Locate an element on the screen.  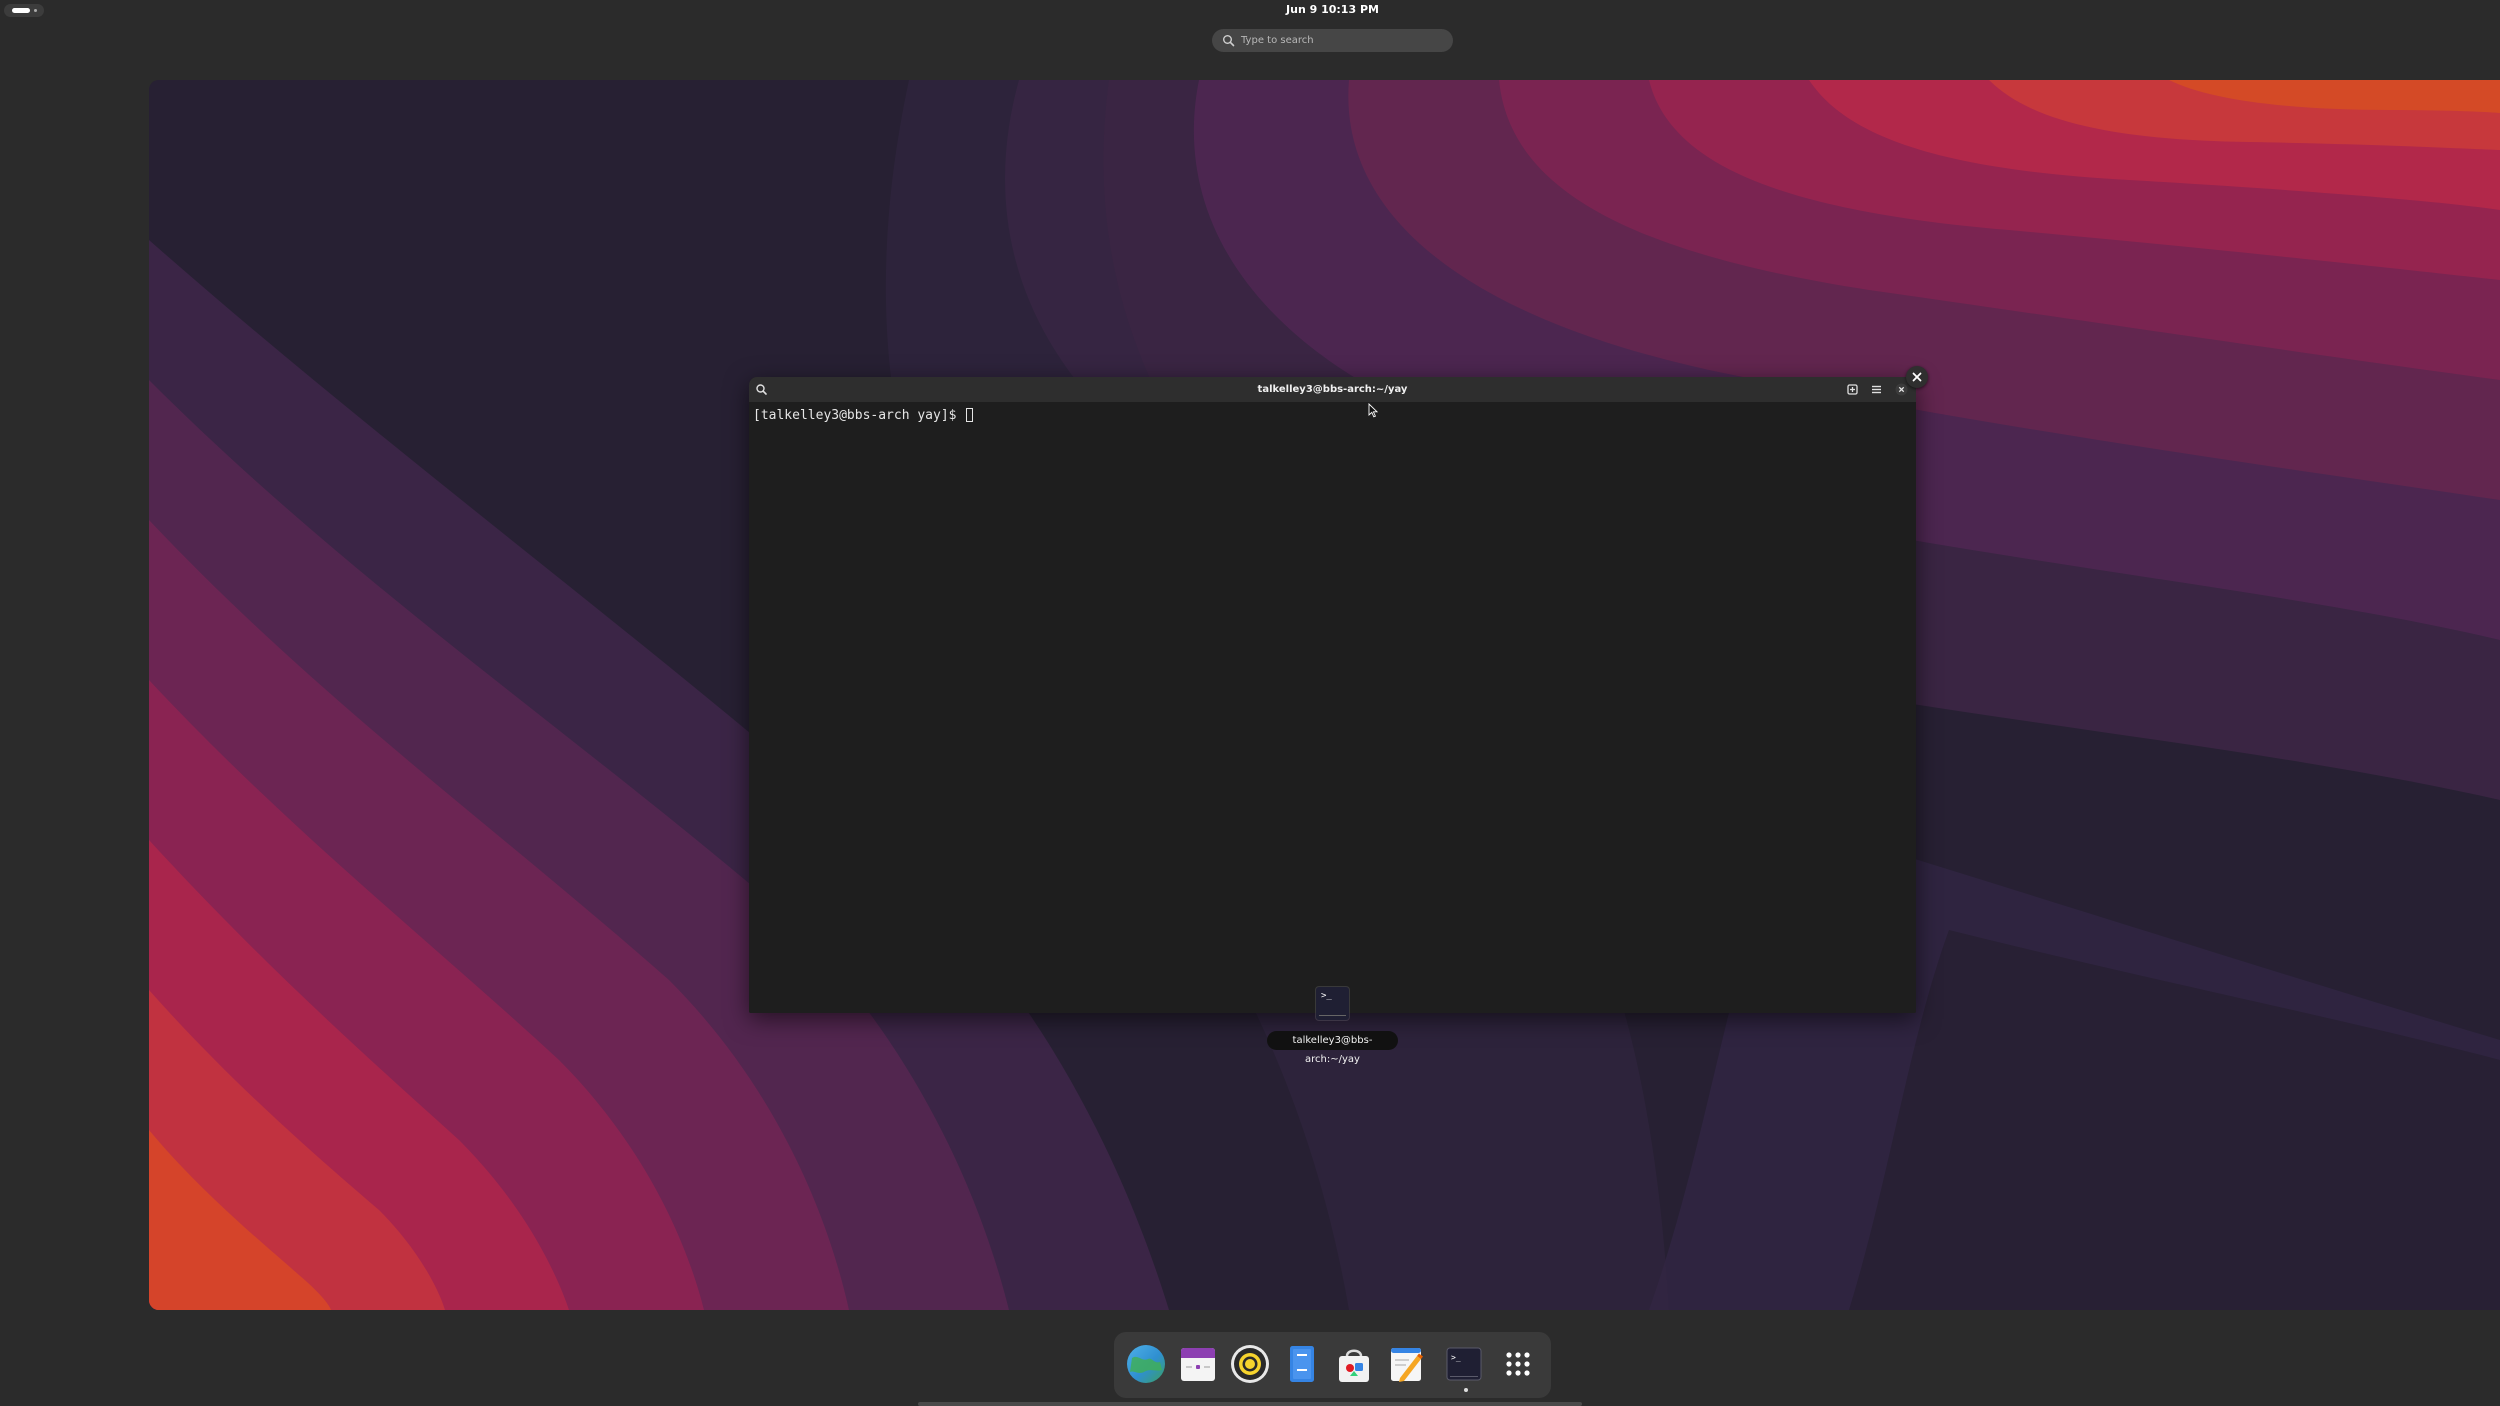
globe-icon is located at coordinates (1146, 1364).